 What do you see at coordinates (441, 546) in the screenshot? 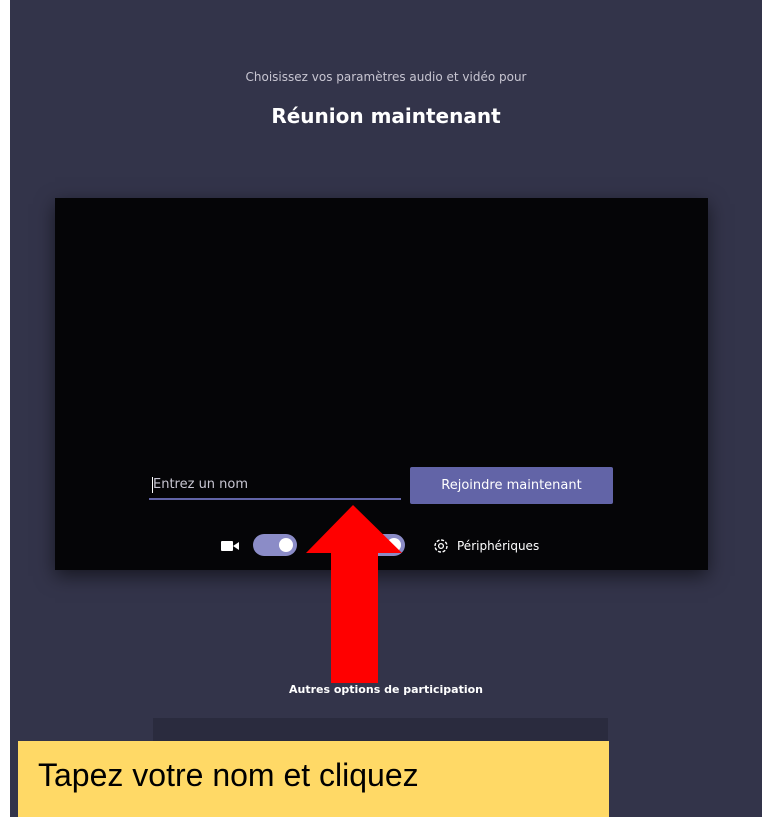
I see `gear-icon` at bounding box center [441, 546].